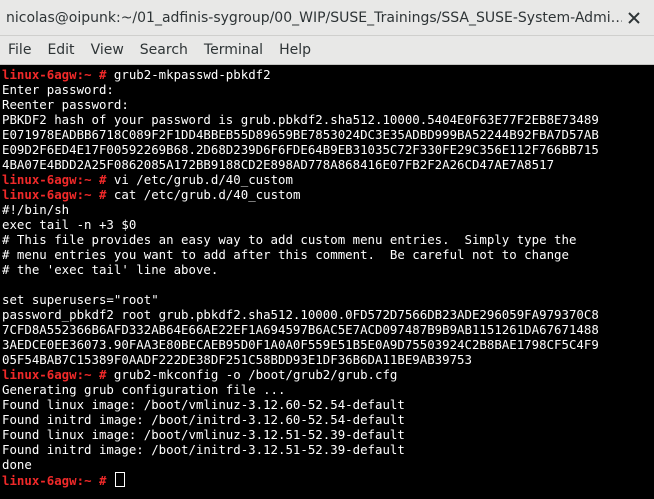 The height and width of the screenshot is (499, 654). Describe the element at coordinates (17, 464) in the screenshot. I see `output-text: done` at that location.